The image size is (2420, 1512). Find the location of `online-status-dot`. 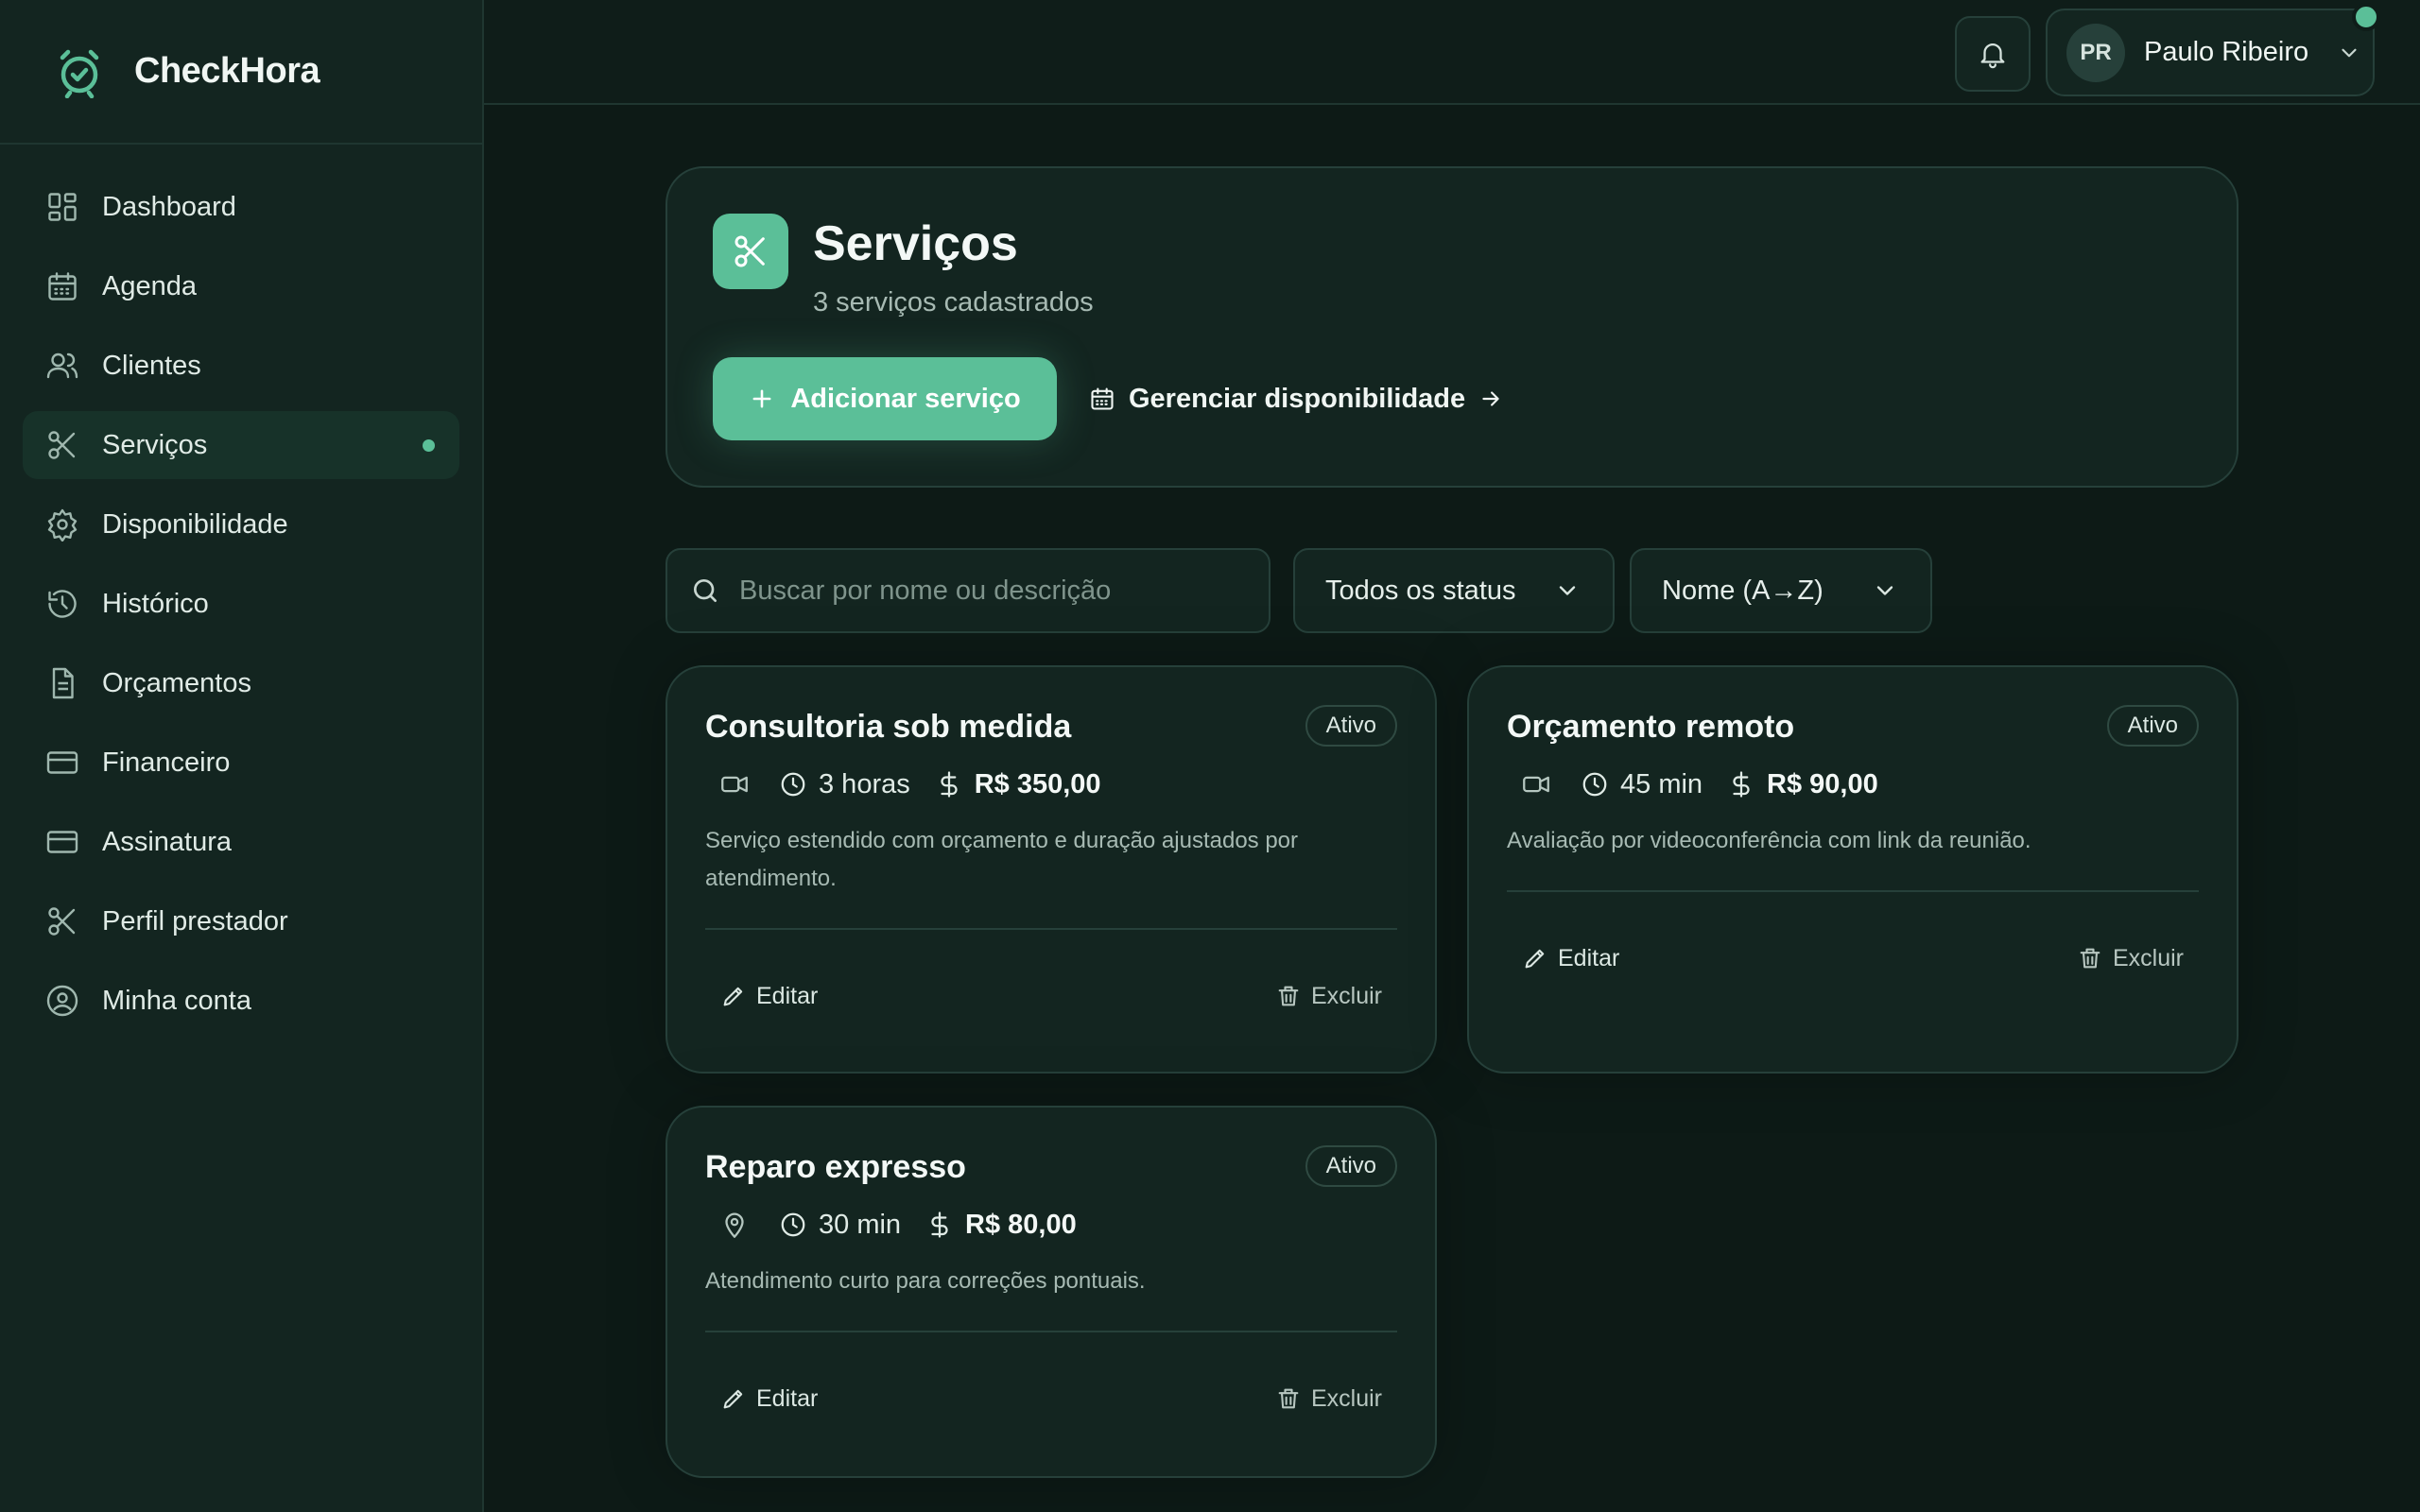

online-status-dot is located at coordinates (2366, 17).